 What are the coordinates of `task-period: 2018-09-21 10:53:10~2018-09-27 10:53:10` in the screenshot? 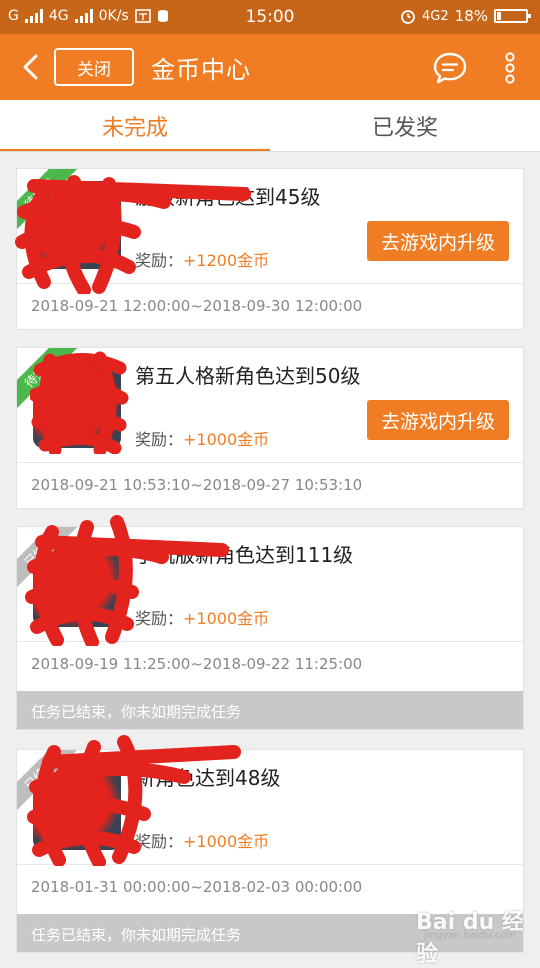 It's located at (197, 485).